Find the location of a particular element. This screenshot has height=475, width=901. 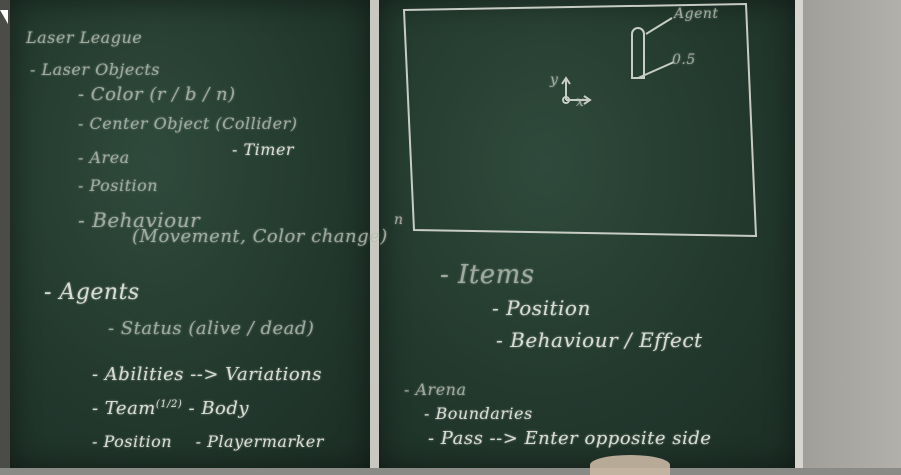

team-superscript: (1/2) is located at coordinates (169, 404).